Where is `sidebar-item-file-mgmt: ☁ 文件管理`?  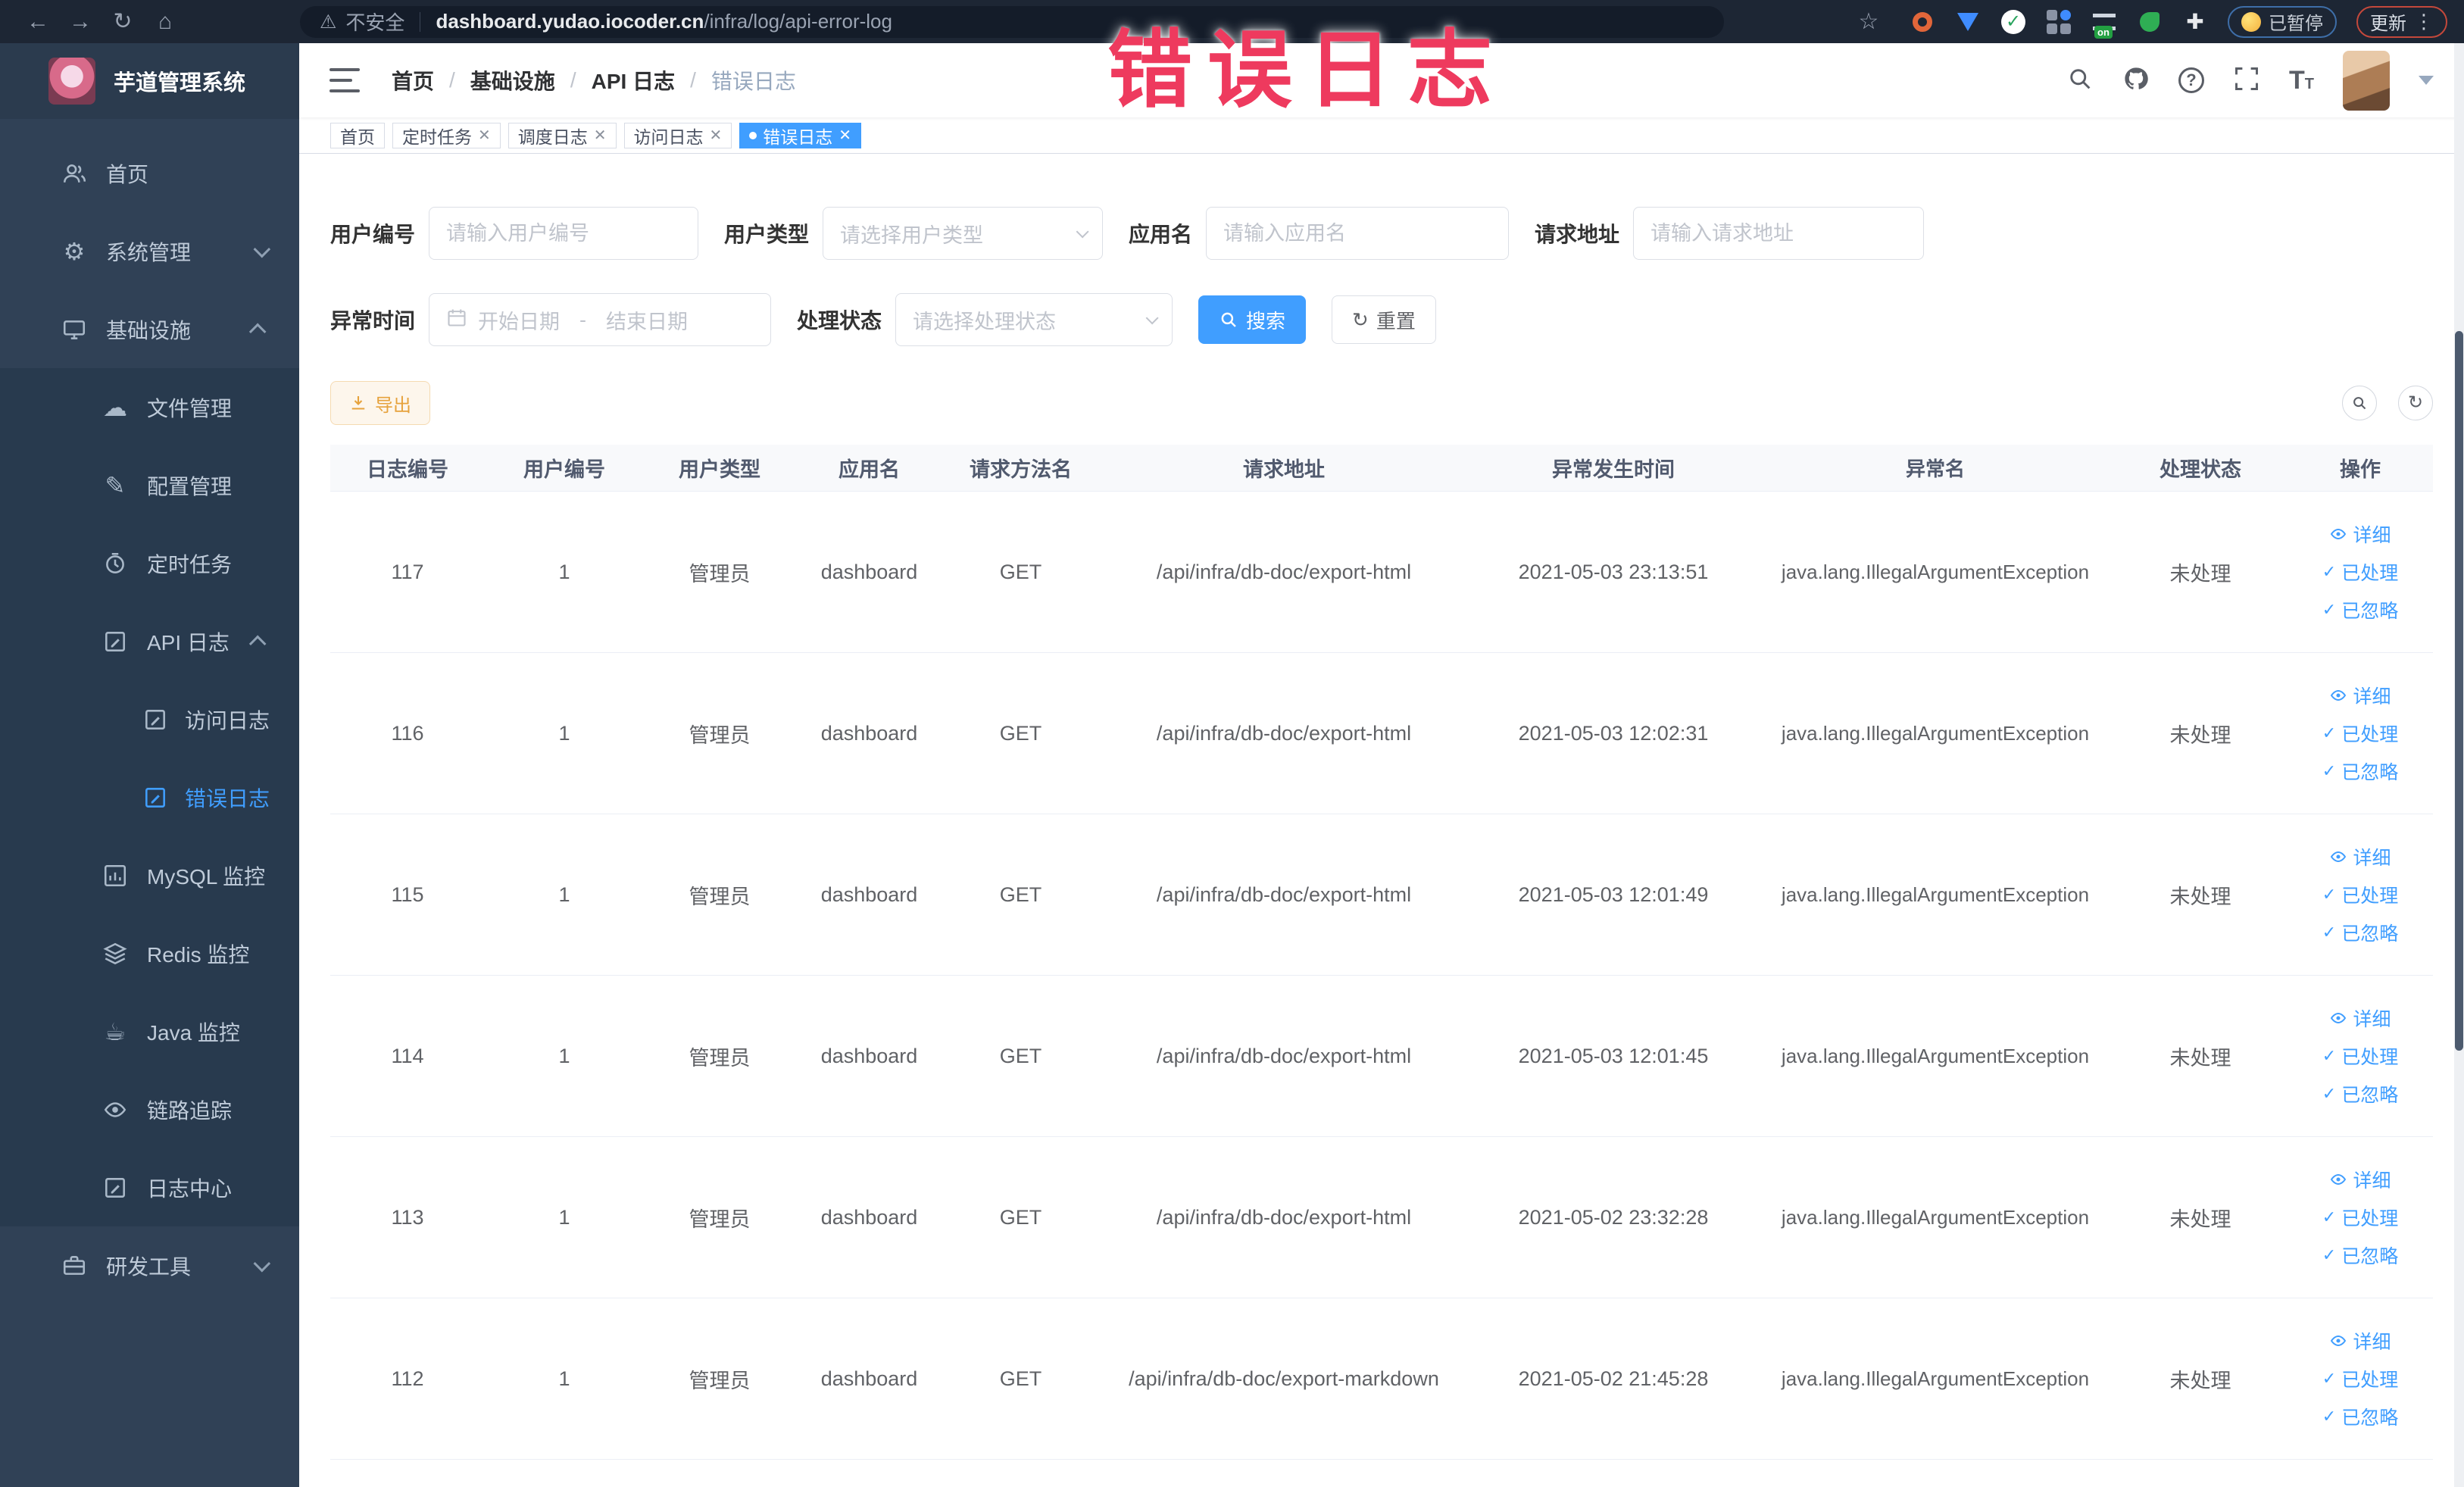
sidebar-item-file-mgmt: ☁ 文件管理 is located at coordinates (149, 407).